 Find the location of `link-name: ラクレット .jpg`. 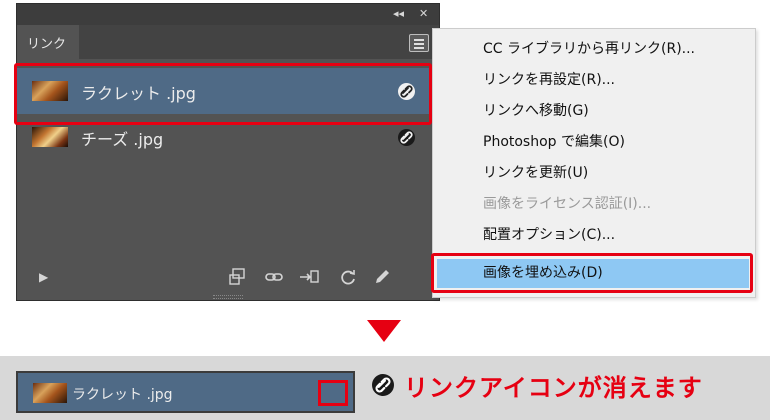

link-name: ラクレット .jpg is located at coordinates (122, 395).